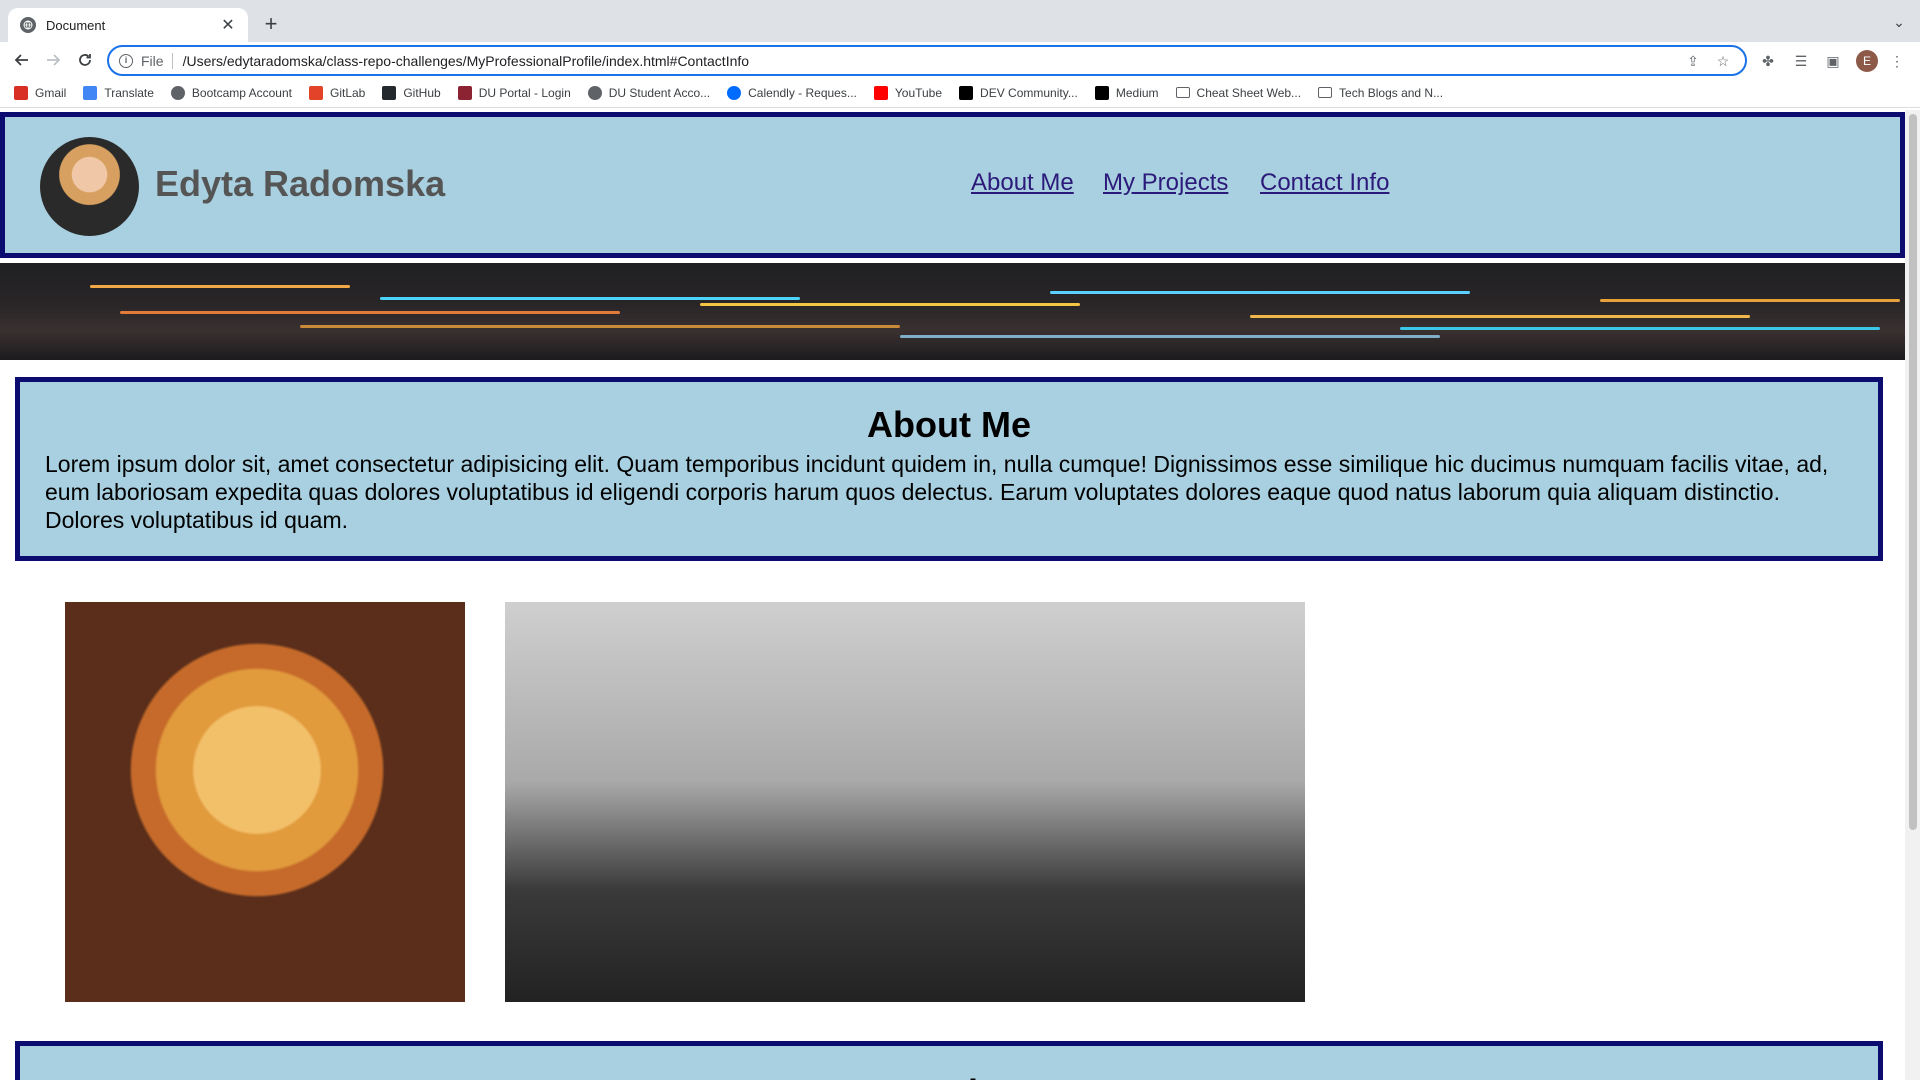 Image resolution: width=1920 pixels, height=1080 pixels. I want to click on side-panel-icon: ▣, so click(1833, 61).